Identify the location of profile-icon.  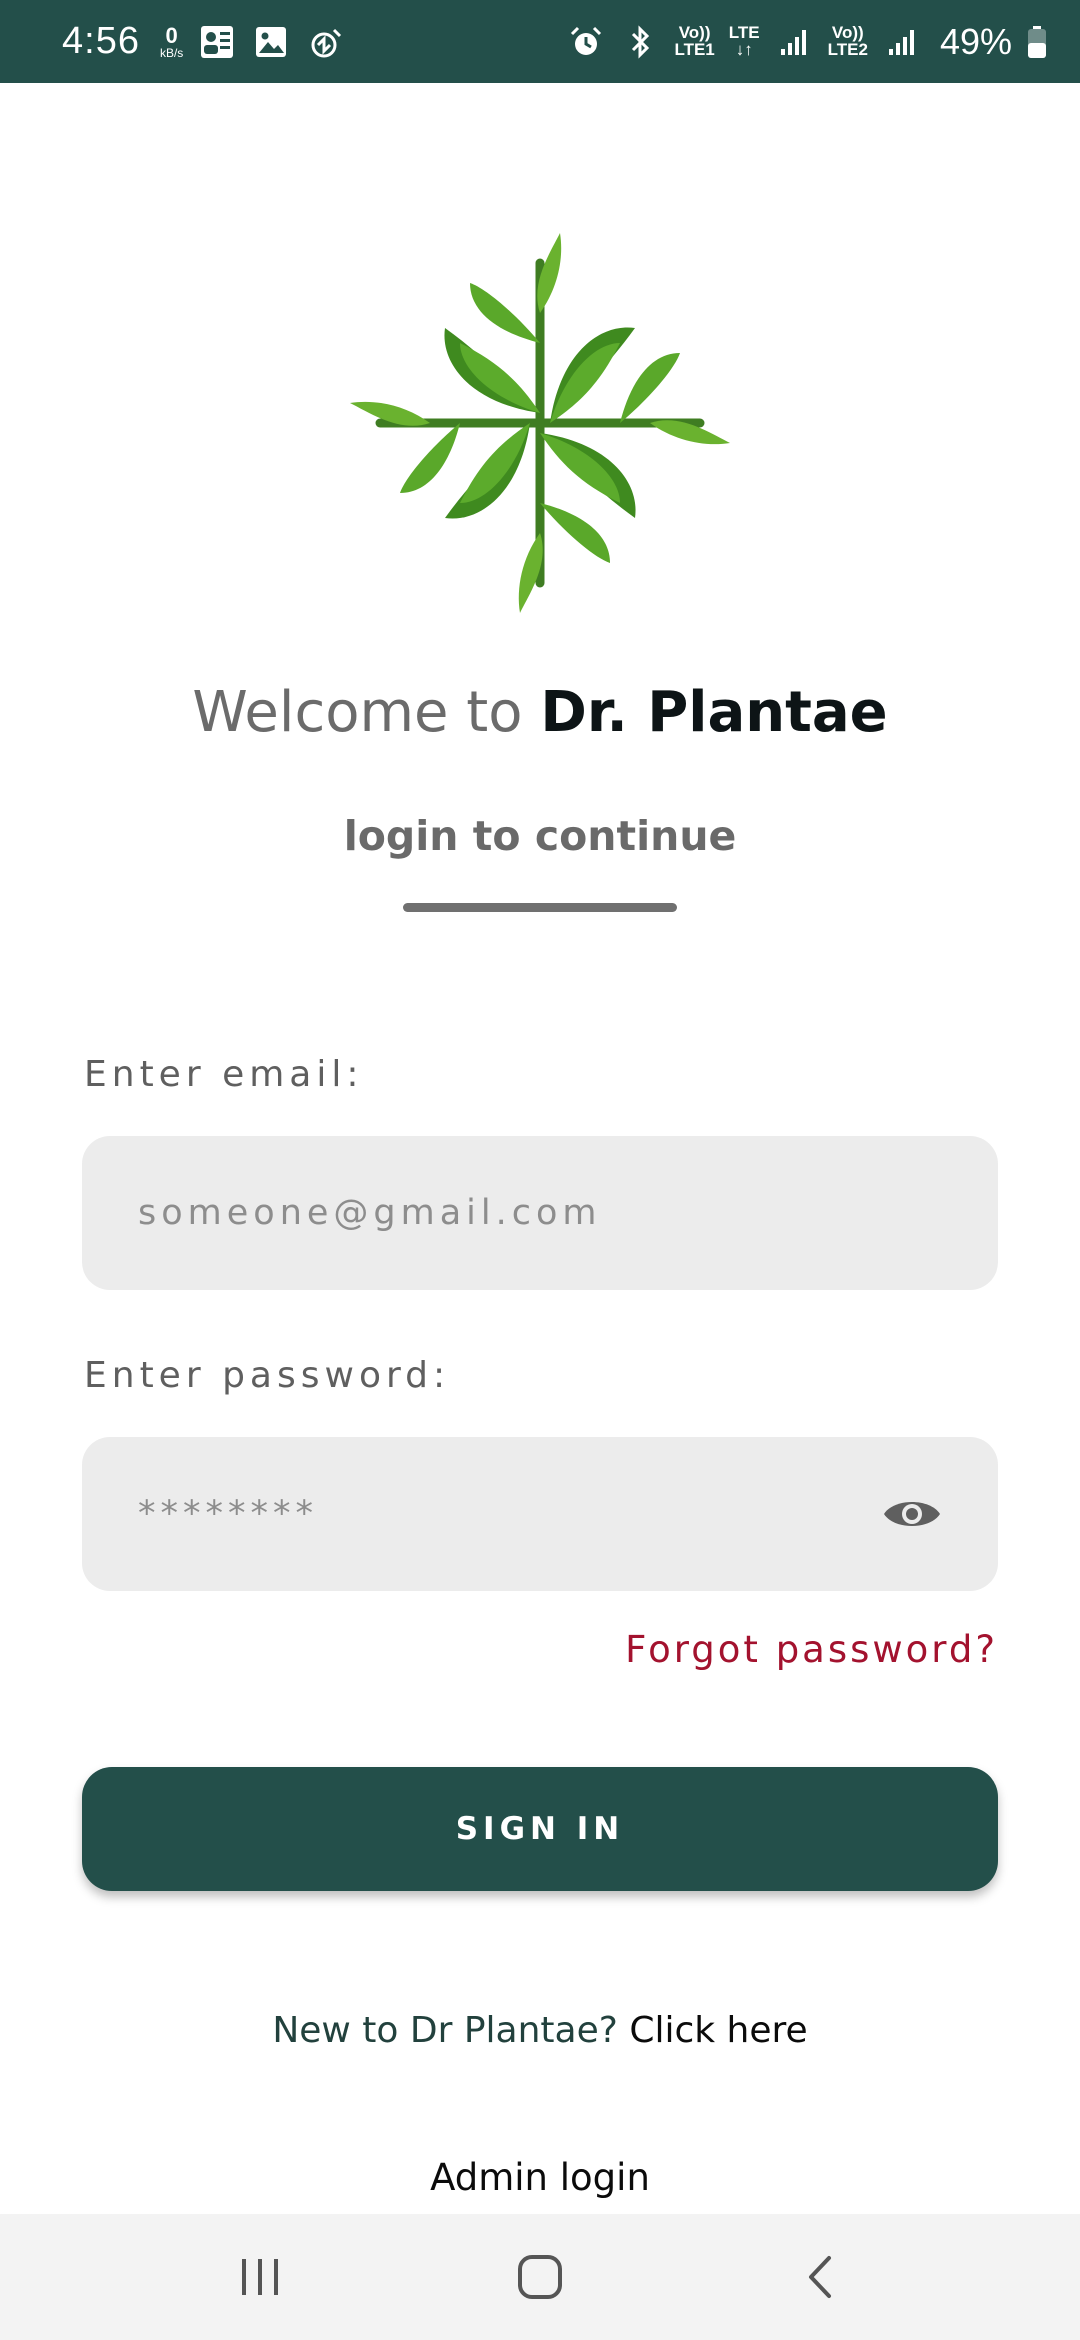
(217, 42).